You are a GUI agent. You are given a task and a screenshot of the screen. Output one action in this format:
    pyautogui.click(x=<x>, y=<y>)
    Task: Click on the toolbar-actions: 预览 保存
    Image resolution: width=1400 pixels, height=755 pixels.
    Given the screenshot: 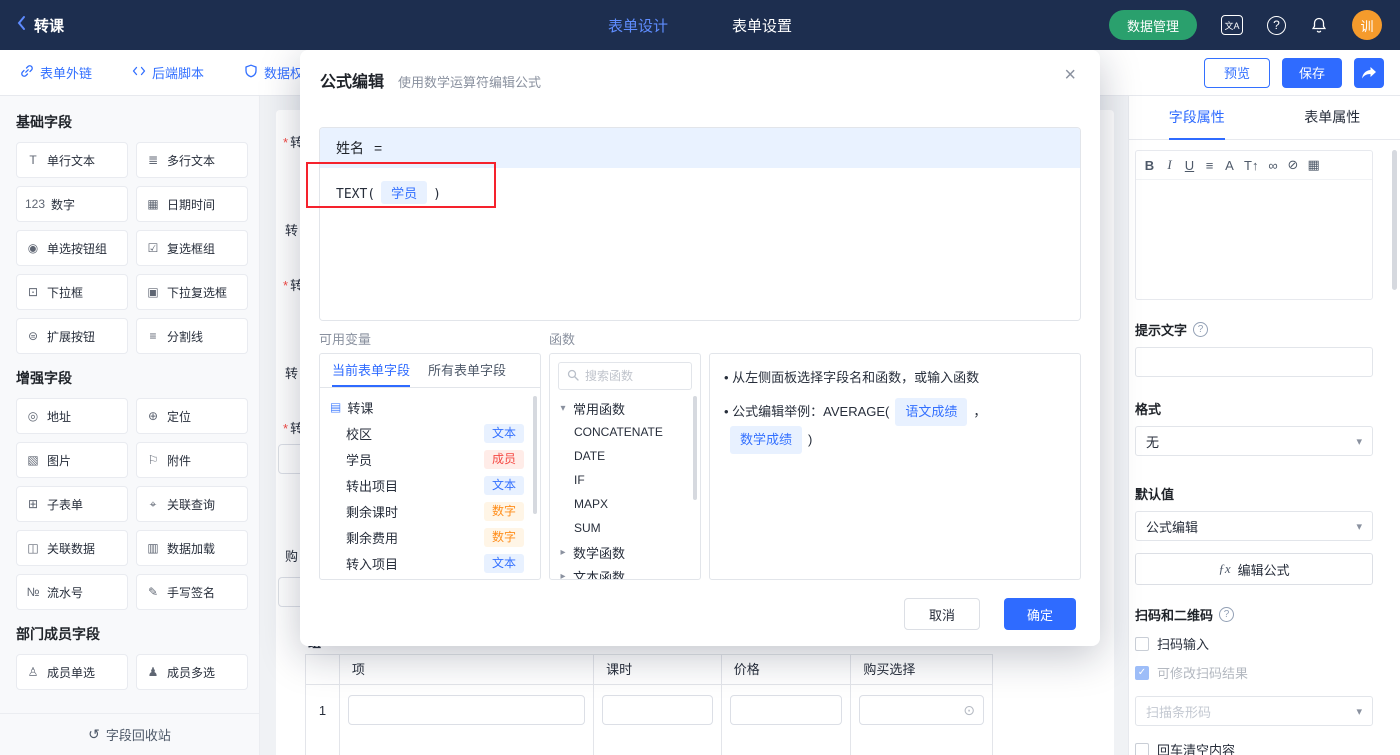 What is the action you would take?
    pyautogui.click(x=1294, y=72)
    